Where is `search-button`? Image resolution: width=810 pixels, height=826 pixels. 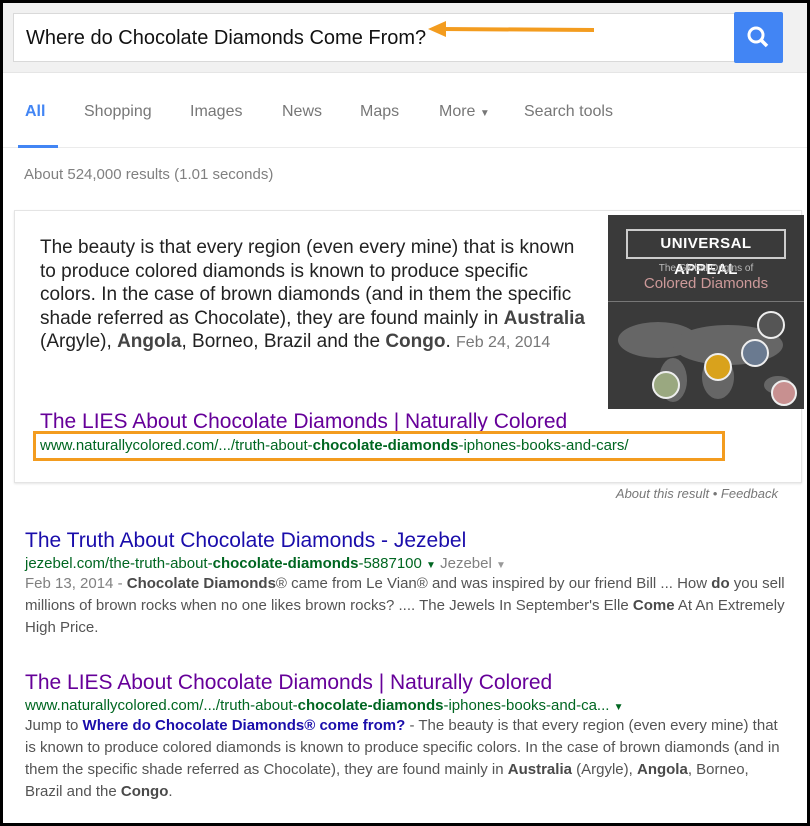 search-button is located at coordinates (758, 37).